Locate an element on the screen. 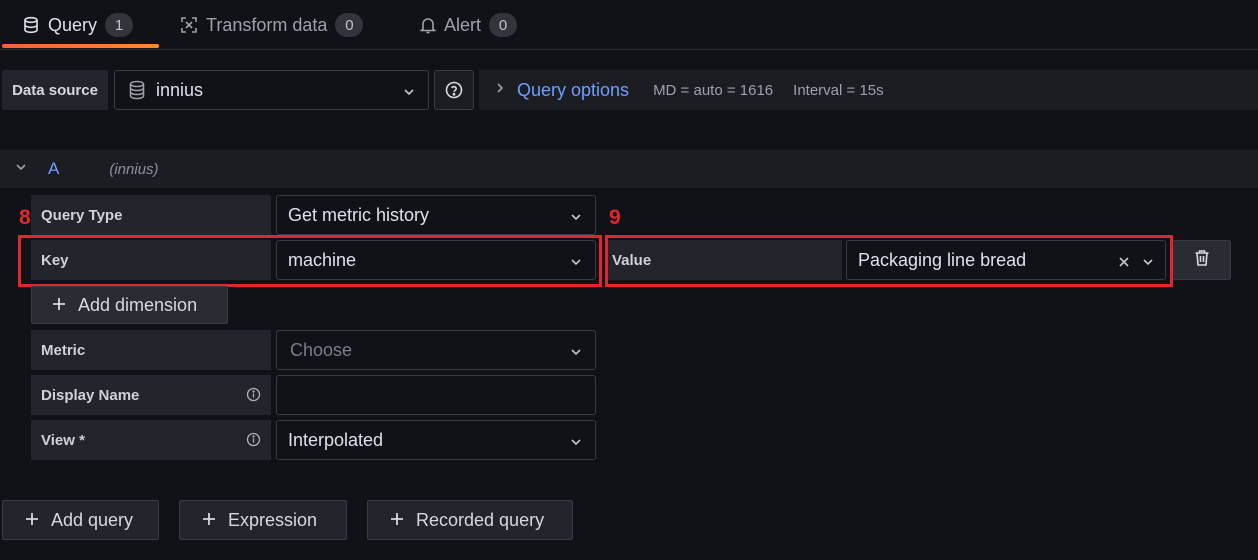  recorded-query-label: Recorded query is located at coordinates (480, 519).